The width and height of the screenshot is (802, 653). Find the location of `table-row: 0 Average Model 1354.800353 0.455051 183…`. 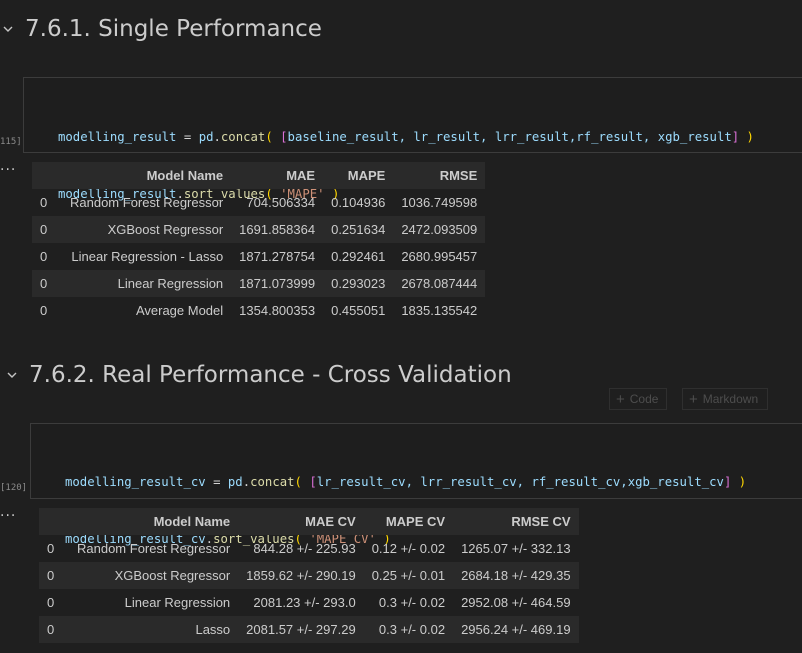

table-row: 0 Average Model 1354.800353 0.455051 183… is located at coordinates (258, 310).